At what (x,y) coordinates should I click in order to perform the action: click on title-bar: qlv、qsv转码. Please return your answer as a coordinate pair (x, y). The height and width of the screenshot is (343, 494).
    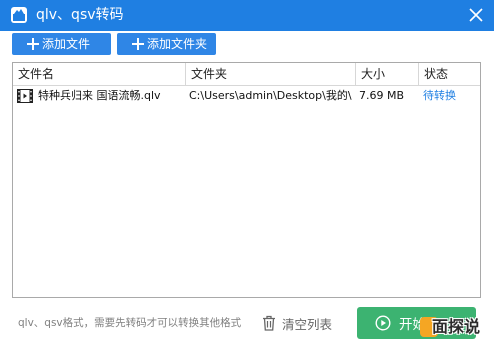
    Looking at the image, I should click on (247, 15).